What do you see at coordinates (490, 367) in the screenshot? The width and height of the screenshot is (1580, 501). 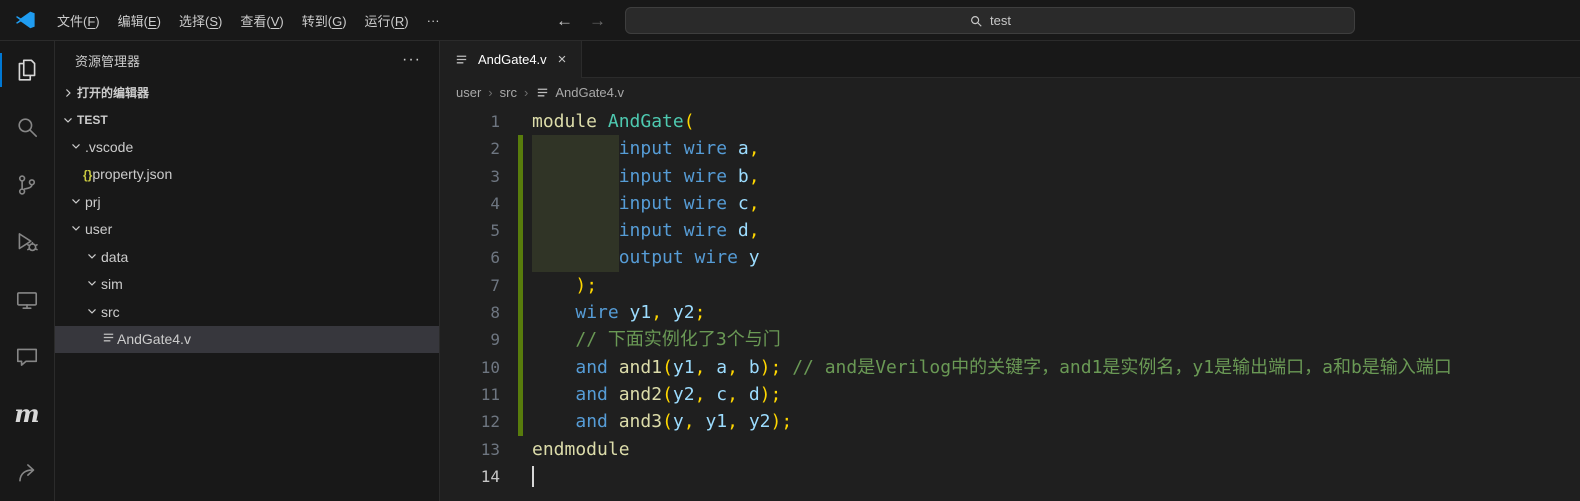 I see `line-number: 10` at bounding box center [490, 367].